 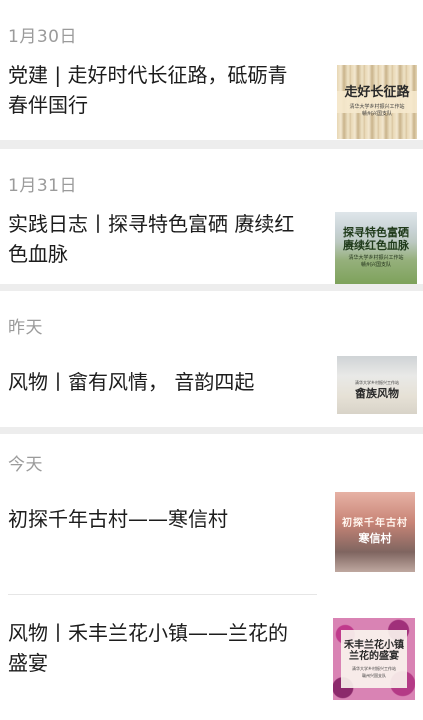 What do you see at coordinates (375, 523) in the screenshot?
I see `thumbnail-headline: 初探千年古村` at bounding box center [375, 523].